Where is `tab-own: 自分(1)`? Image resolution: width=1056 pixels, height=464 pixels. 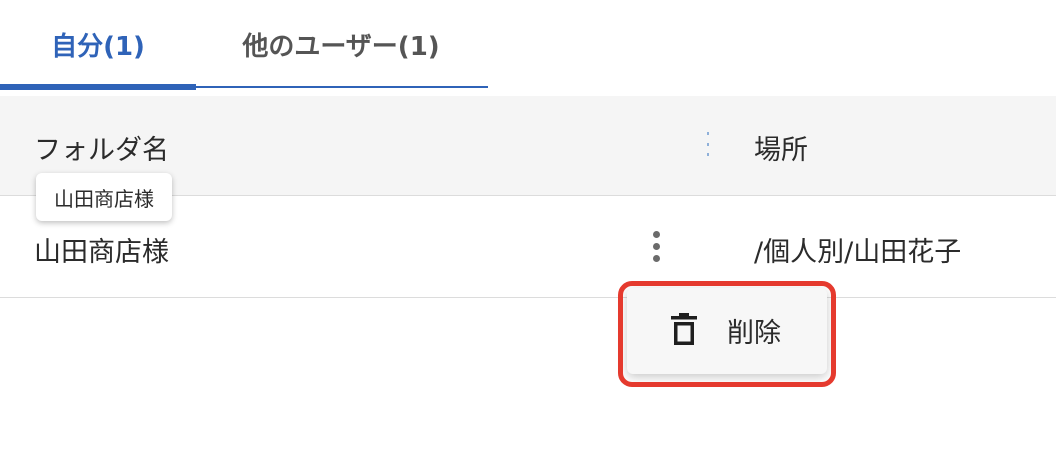
tab-own: 自分(1) is located at coordinates (98, 45).